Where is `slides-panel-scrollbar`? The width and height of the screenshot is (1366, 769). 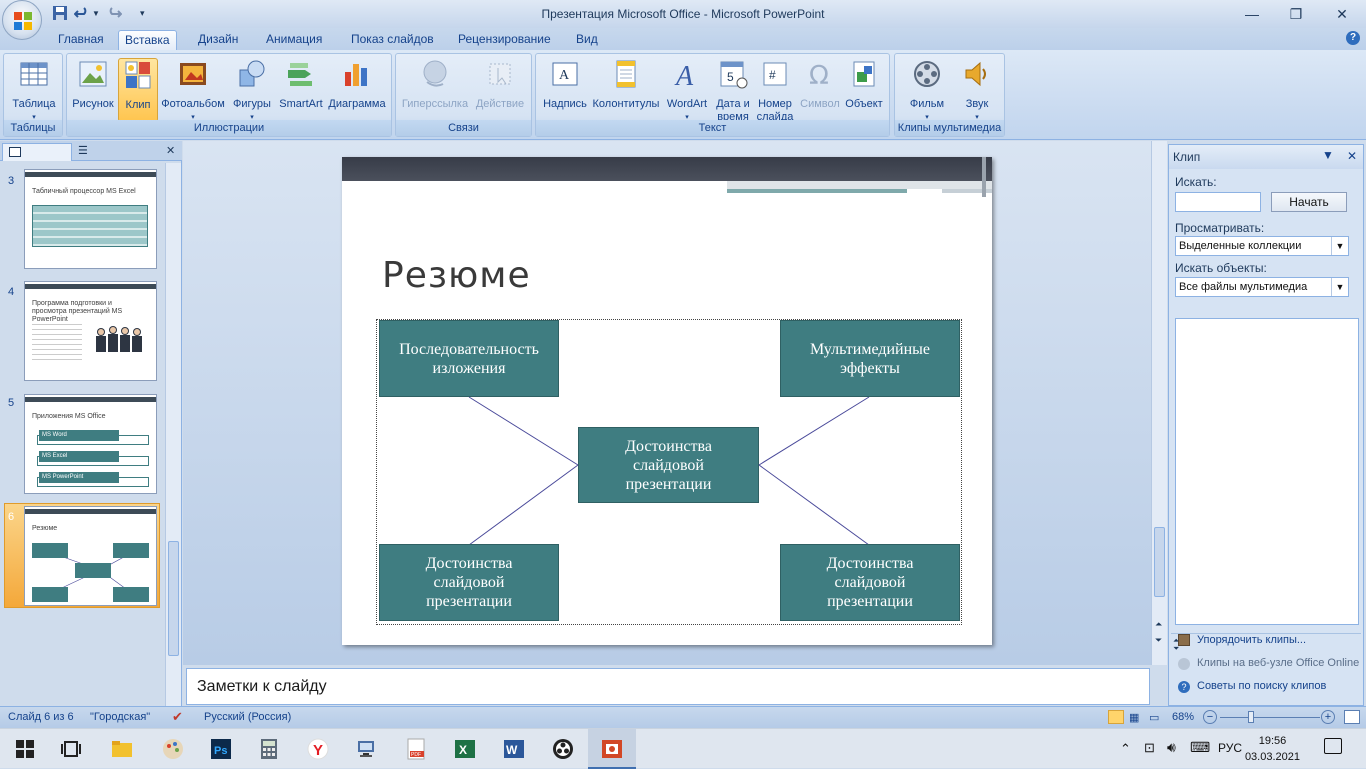
slides-panel-scrollbar is located at coordinates (173, 434).